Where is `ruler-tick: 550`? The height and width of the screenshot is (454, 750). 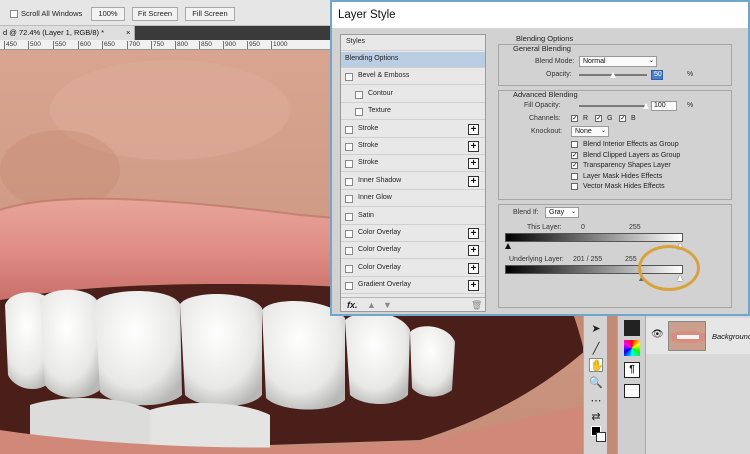
ruler-tick: 550 is located at coordinates (59, 45).